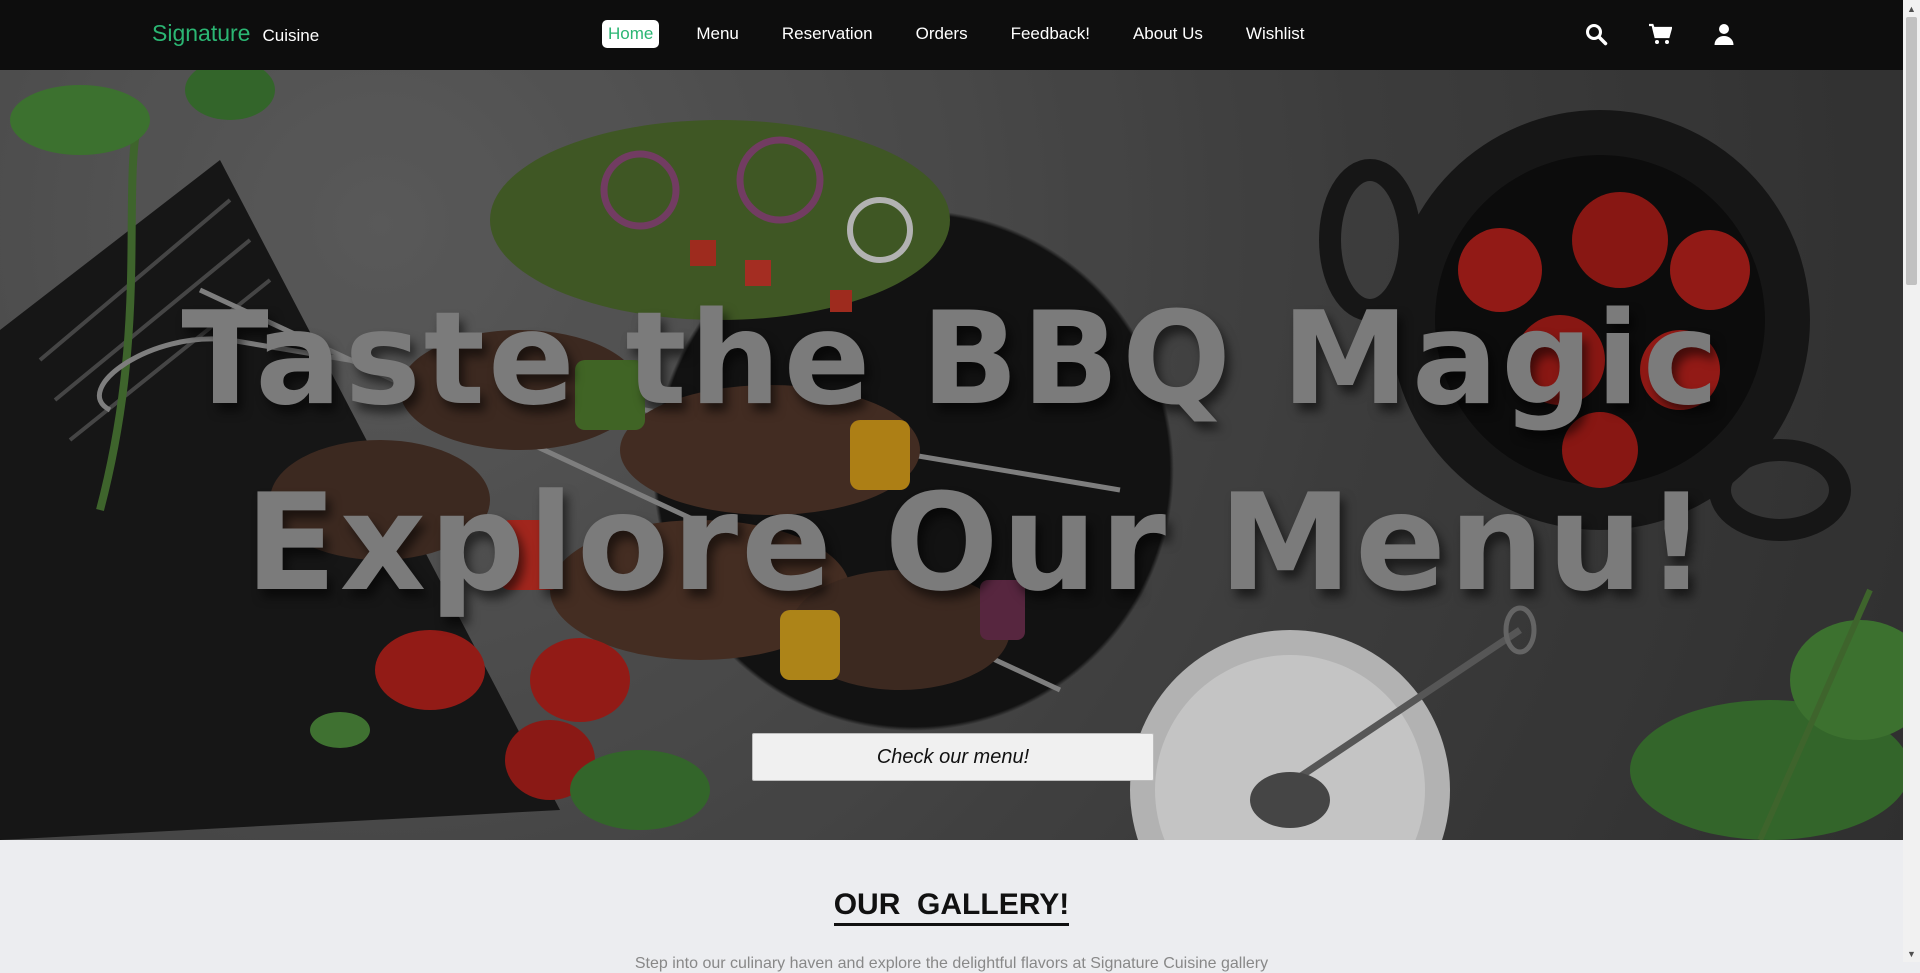 The height and width of the screenshot is (973, 1920). Describe the element at coordinates (1911, 481) in the screenshot. I see `page-scrollbar: ▲ ▼` at that location.